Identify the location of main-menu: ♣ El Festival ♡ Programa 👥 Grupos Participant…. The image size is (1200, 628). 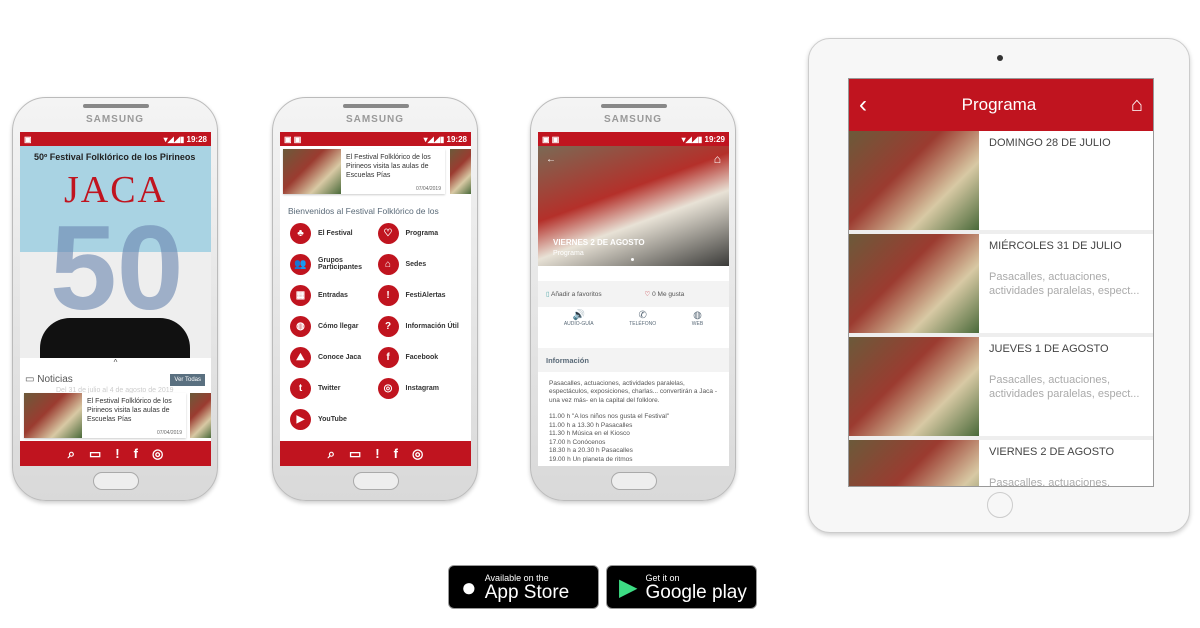
(377, 326).